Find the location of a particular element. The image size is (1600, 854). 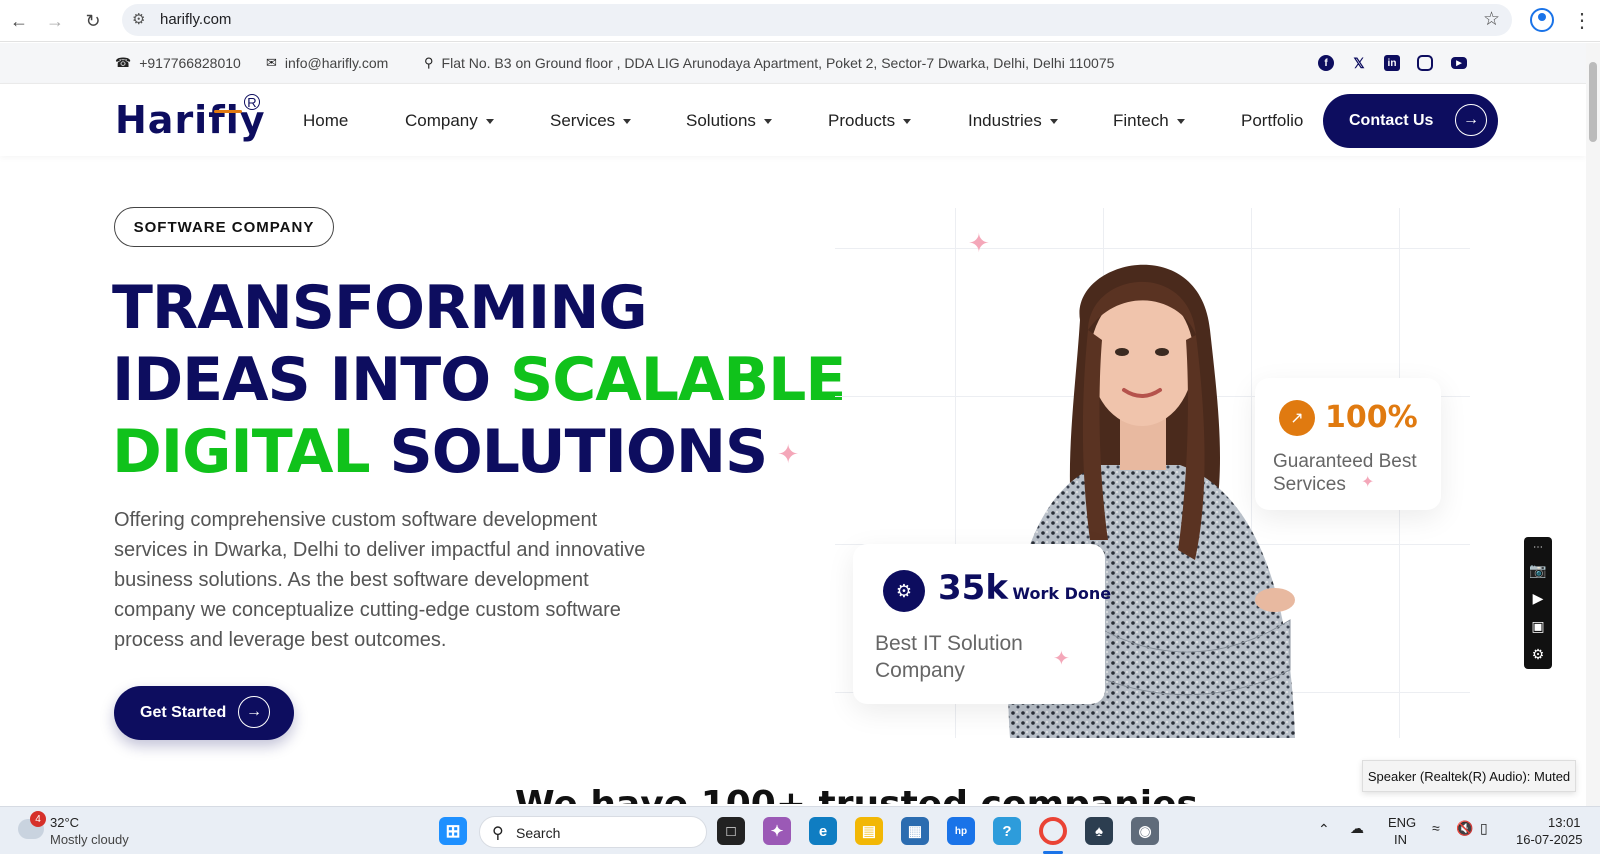

nav-solutions: Solutions is located at coordinates (729, 121).